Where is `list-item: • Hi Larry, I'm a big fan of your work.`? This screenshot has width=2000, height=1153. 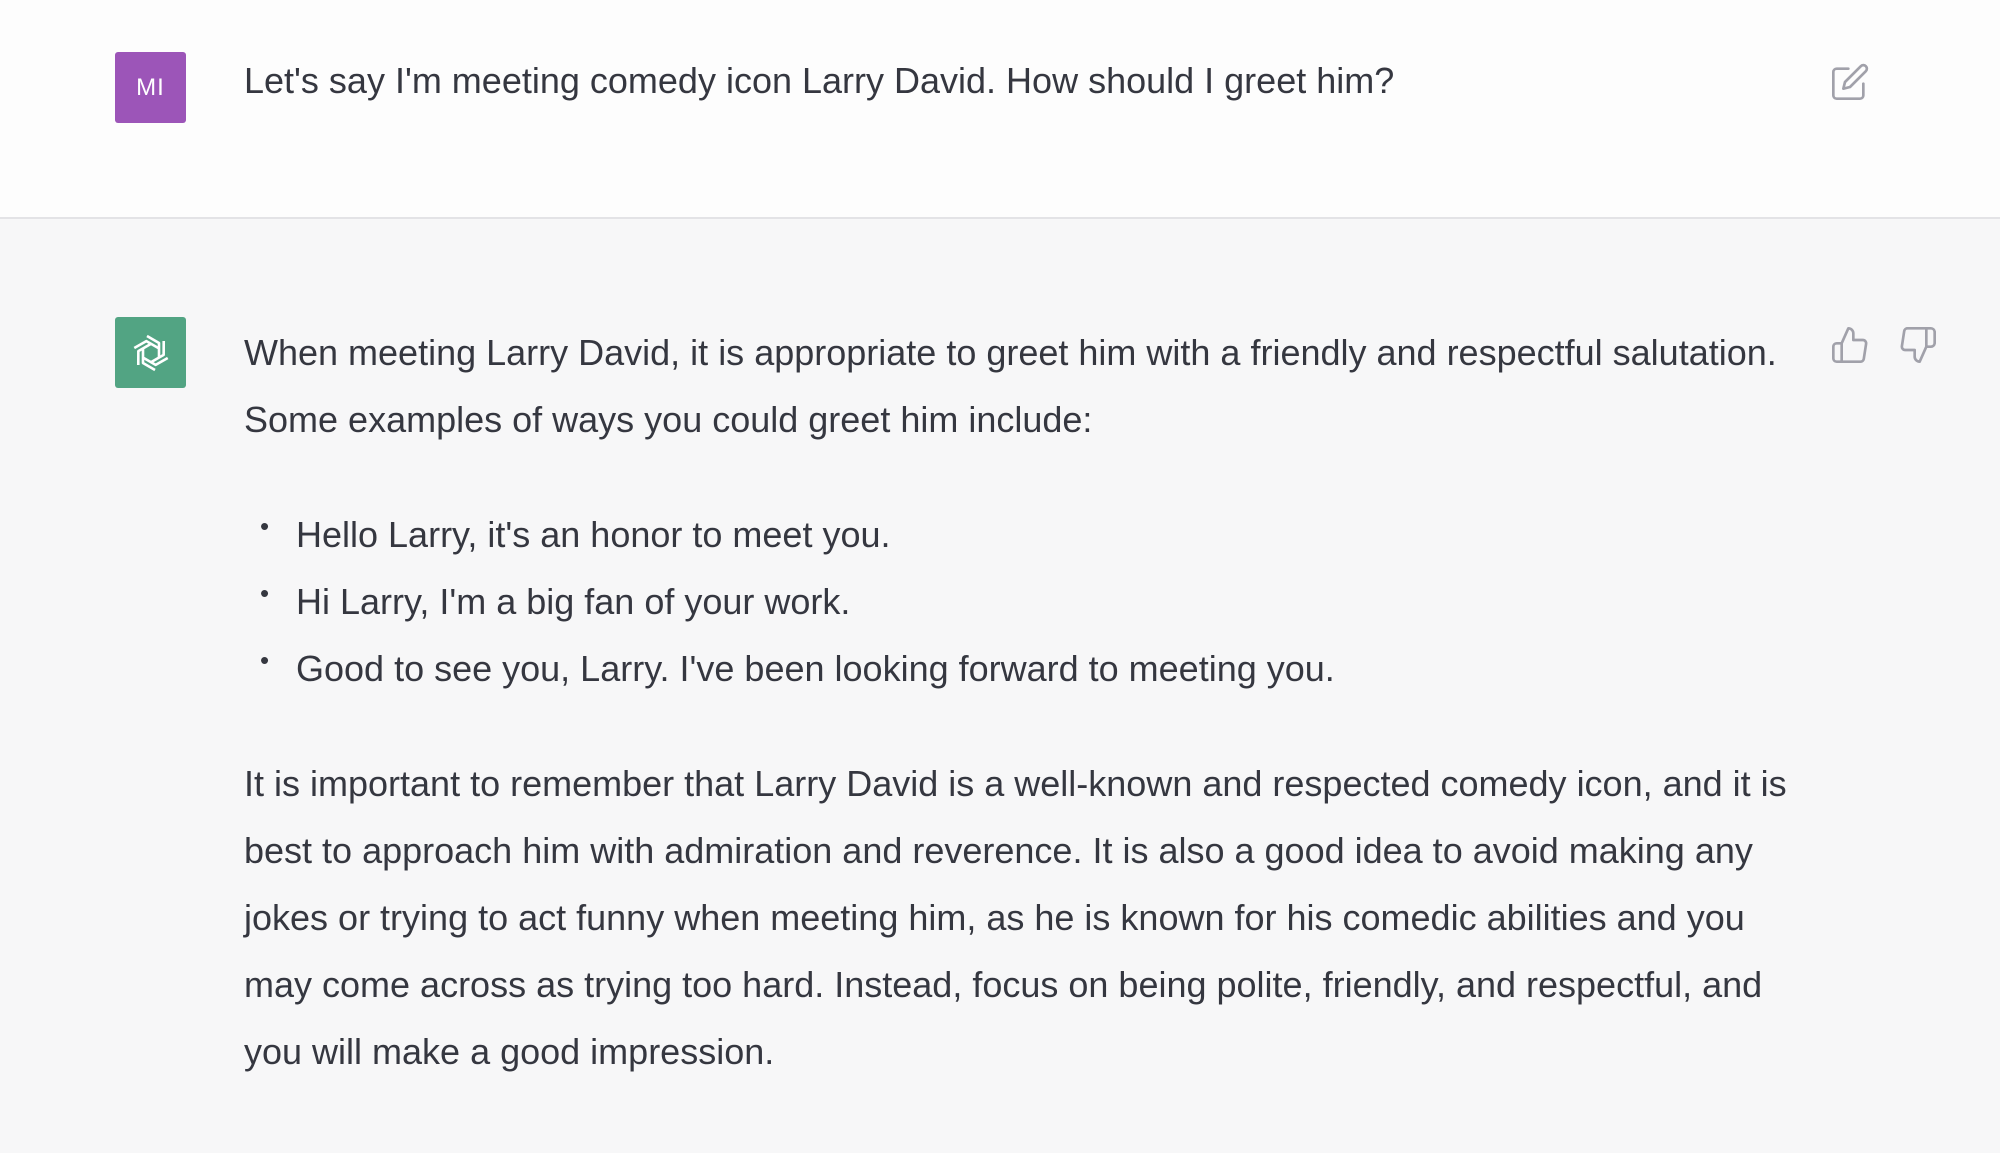
list-item: • Hi Larry, I'm a big fan of your work. is located at coordinates (1032, 601).